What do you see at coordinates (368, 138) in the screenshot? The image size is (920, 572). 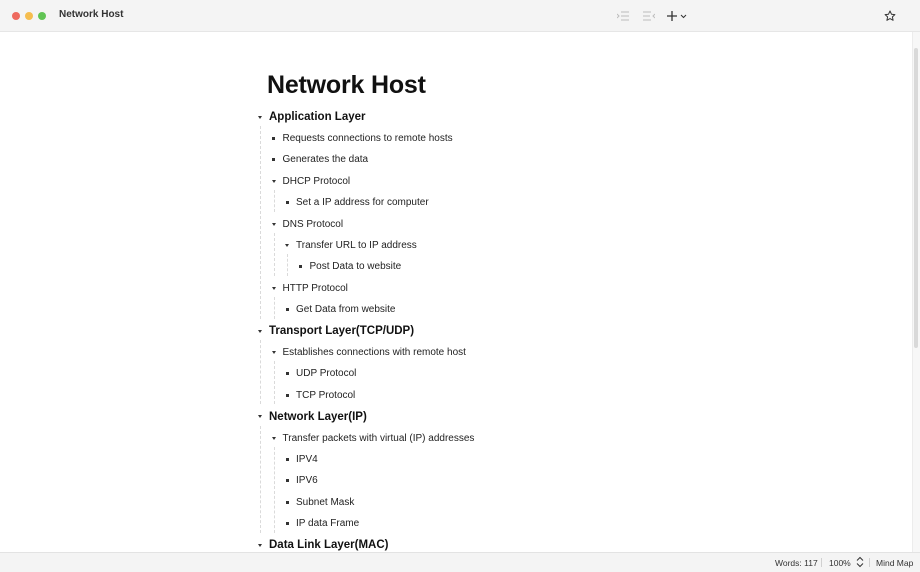 I see `outline-item-text: Requests connections to remote hosts` at bounding box center [368, 138].